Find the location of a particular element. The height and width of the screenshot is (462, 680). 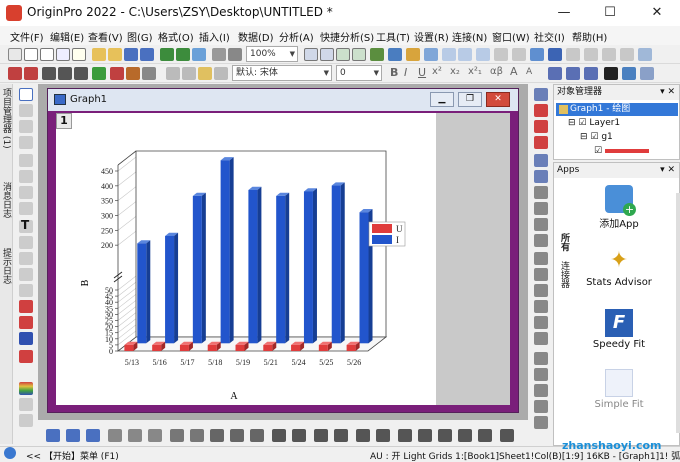

3d-bar-icon is located at coordinates (363, 435).